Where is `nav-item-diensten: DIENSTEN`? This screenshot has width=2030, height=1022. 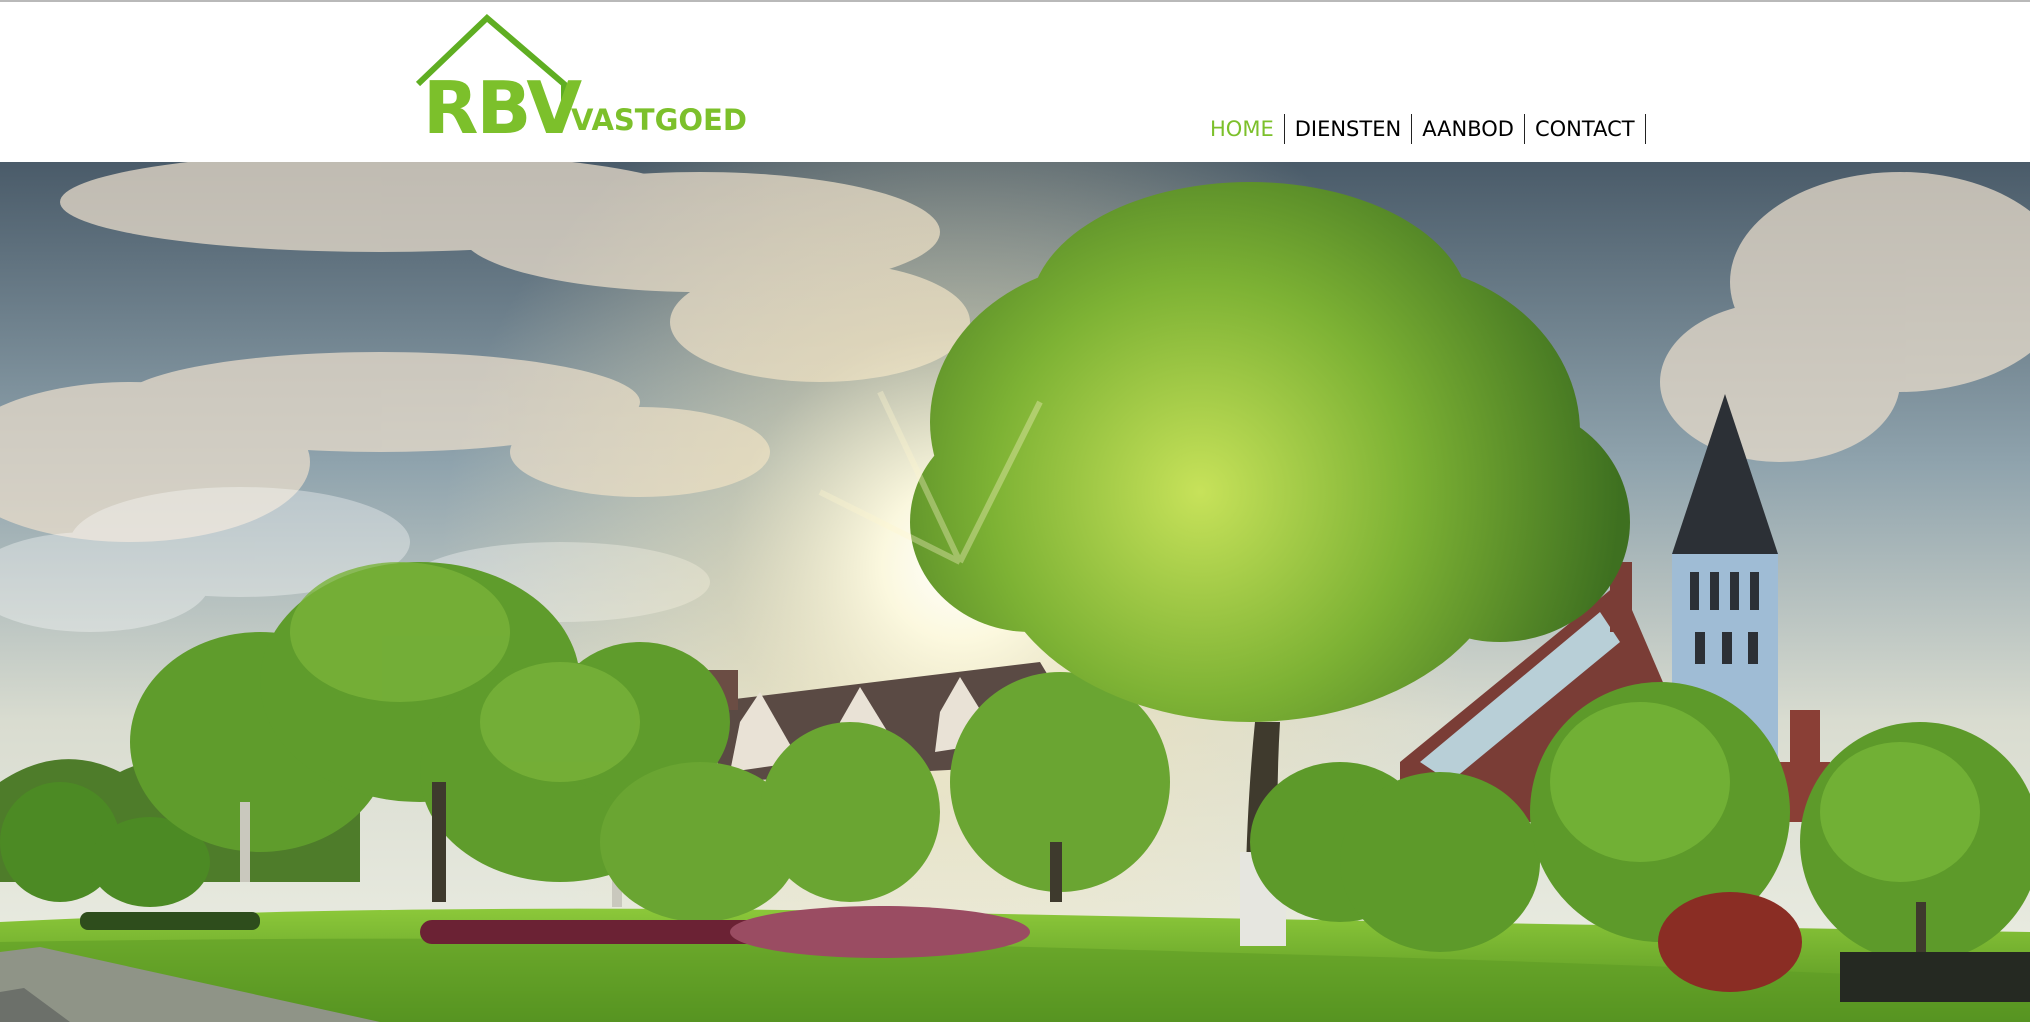 nav-item-diensten: DIENSTEN is located at coordinates (1349, 129).